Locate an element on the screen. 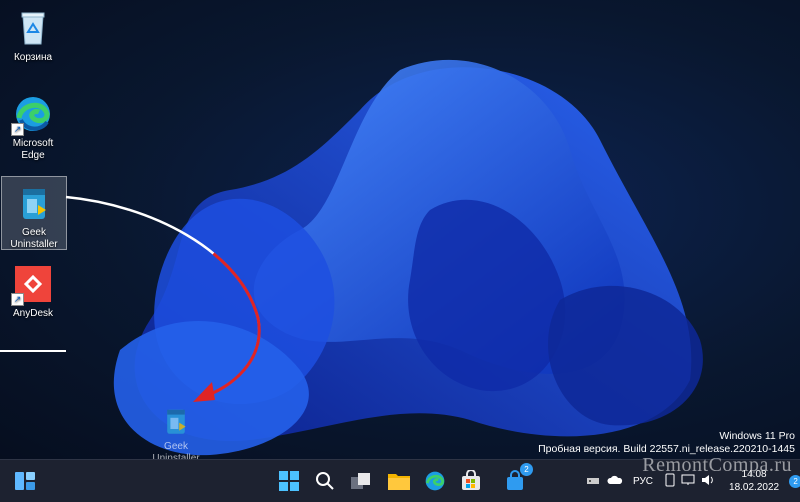  edge-taskbar-button is located at coordinates (435, 481).